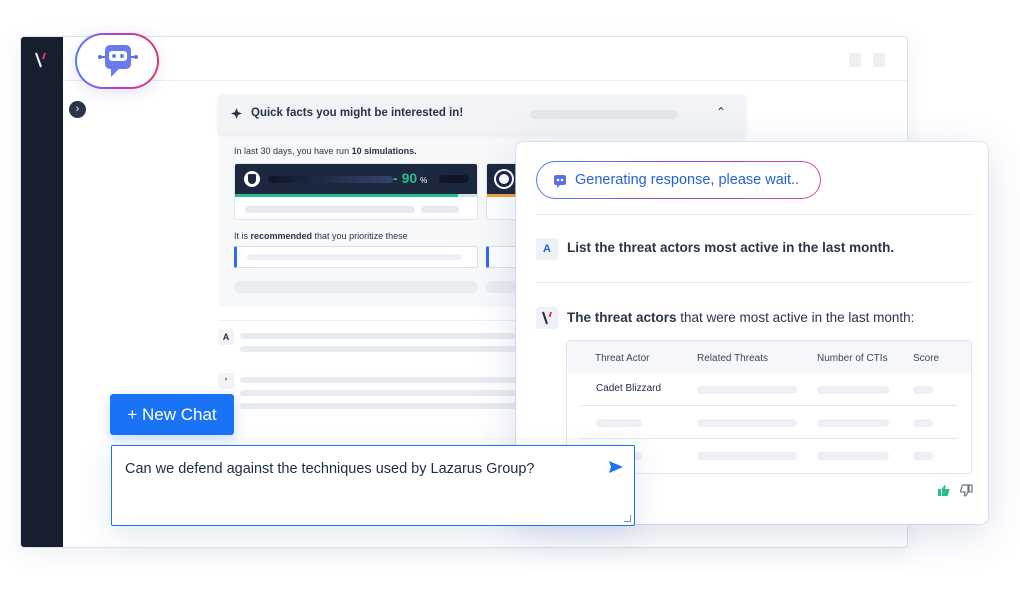 The height and width of the screenshot is (593, 1020). I want to click on stat-progress-track, so click(467, 195).